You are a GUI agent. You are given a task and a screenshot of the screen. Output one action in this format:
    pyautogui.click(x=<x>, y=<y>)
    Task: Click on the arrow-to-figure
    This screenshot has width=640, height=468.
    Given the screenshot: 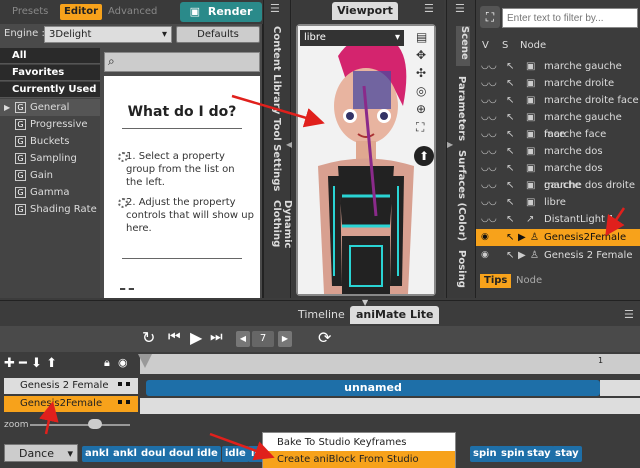 What is the action you would take?
    pyautogui.click(x=278, y=111)
    